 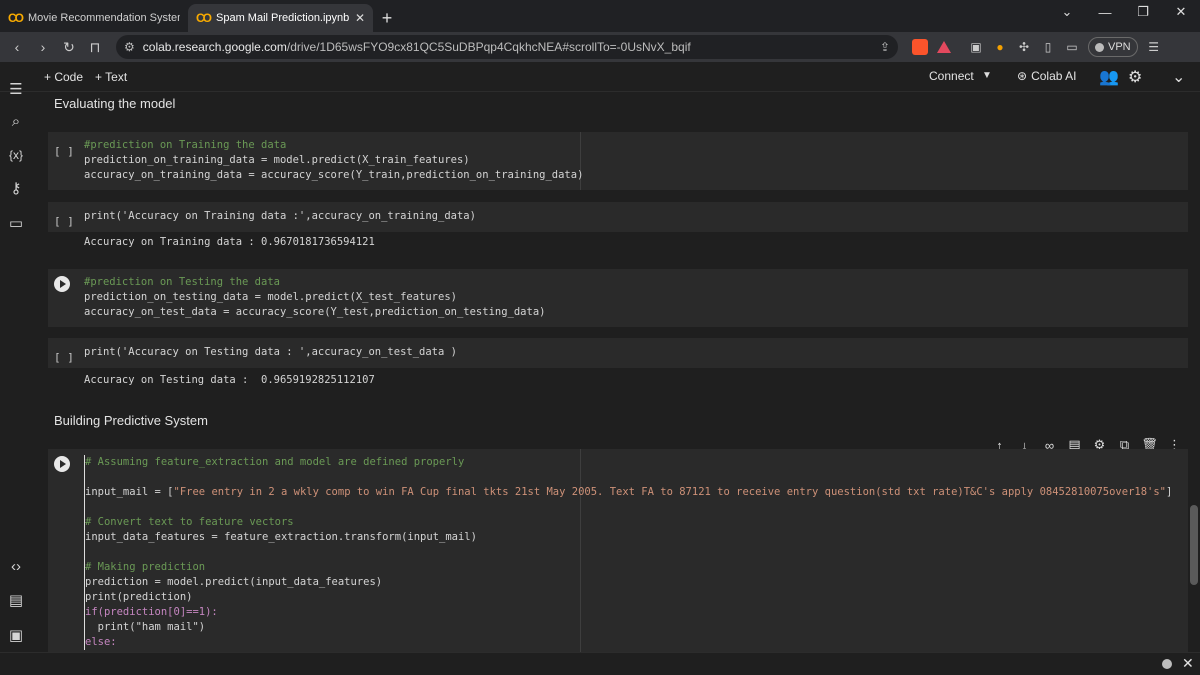 I want to click on code-line: print("ham mail"), so click(x=145, y=627).